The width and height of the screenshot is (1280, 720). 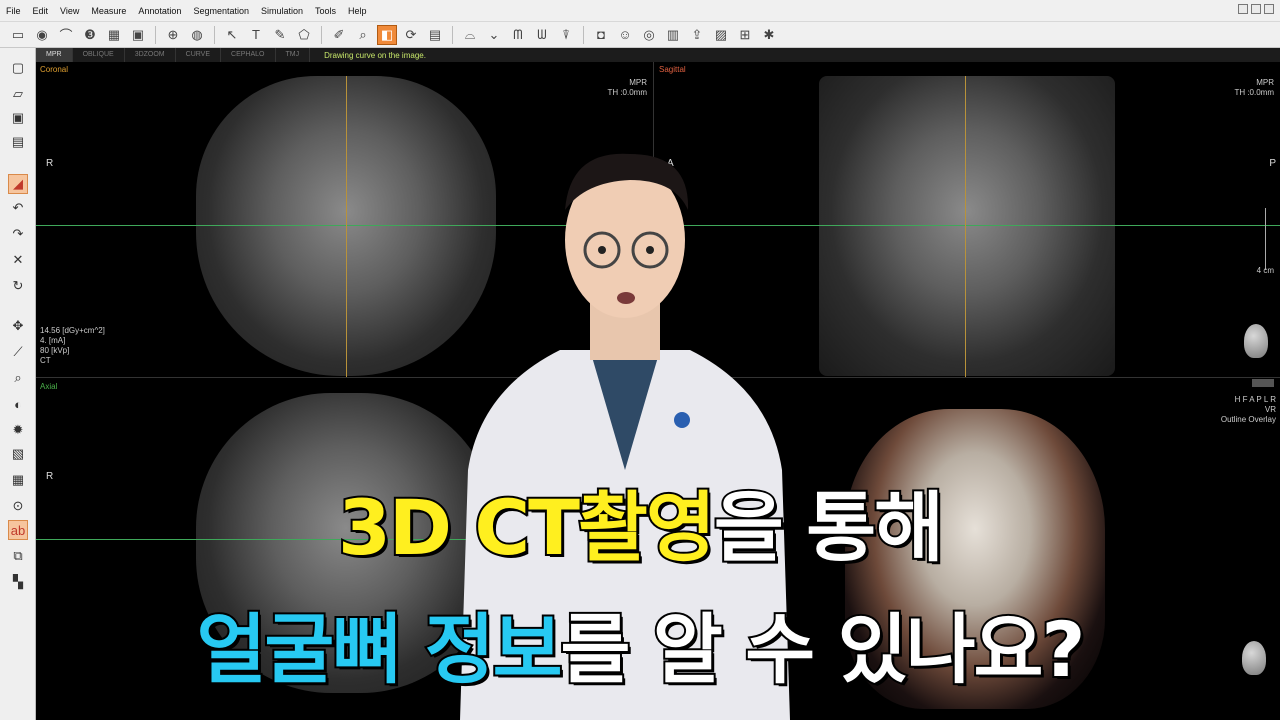 I want to click on viewport-controls, so click(x=1263, y=383).